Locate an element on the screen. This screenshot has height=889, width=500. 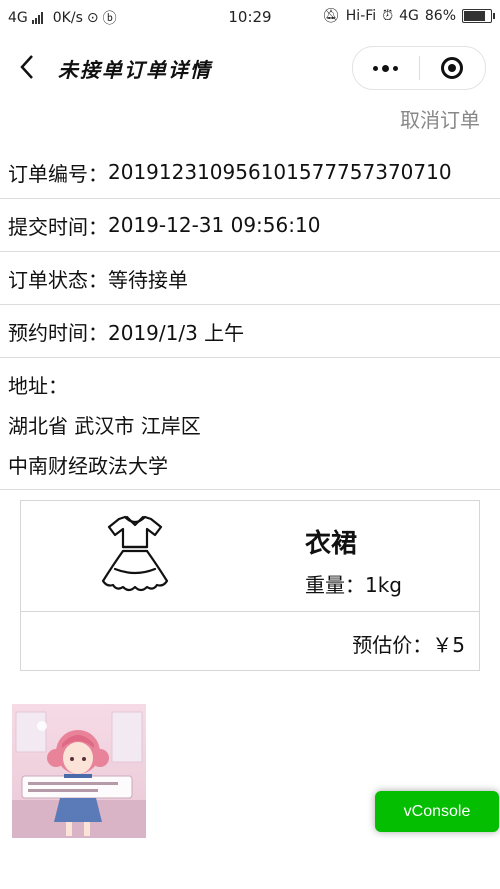
status-bar: 4G 0K/s ⊙ ⓑ 10:29 🔕︎ Hi-Fi ⏰︎ 4G 86% is located at coordinates (250, 17).